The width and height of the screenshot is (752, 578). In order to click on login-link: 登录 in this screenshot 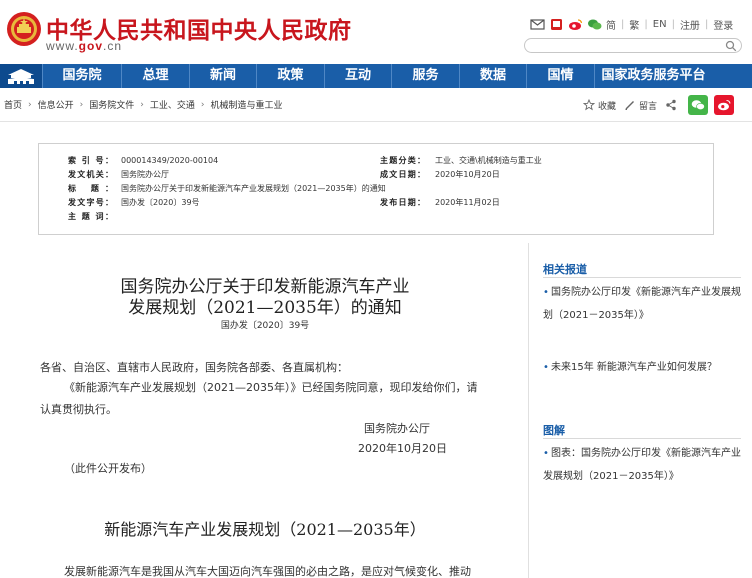, I will do `click(723, 24)`.